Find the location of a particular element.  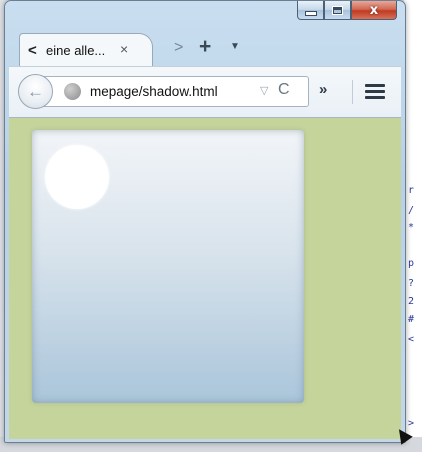

background-text: r is located at coordinates (411, 190).